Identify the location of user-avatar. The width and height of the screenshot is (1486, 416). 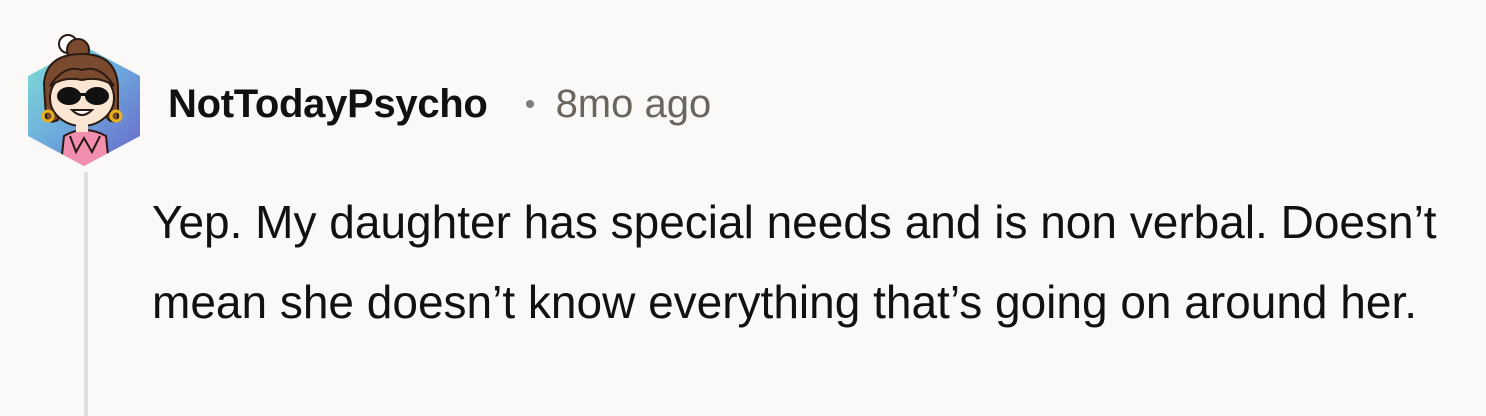
(84, 98).